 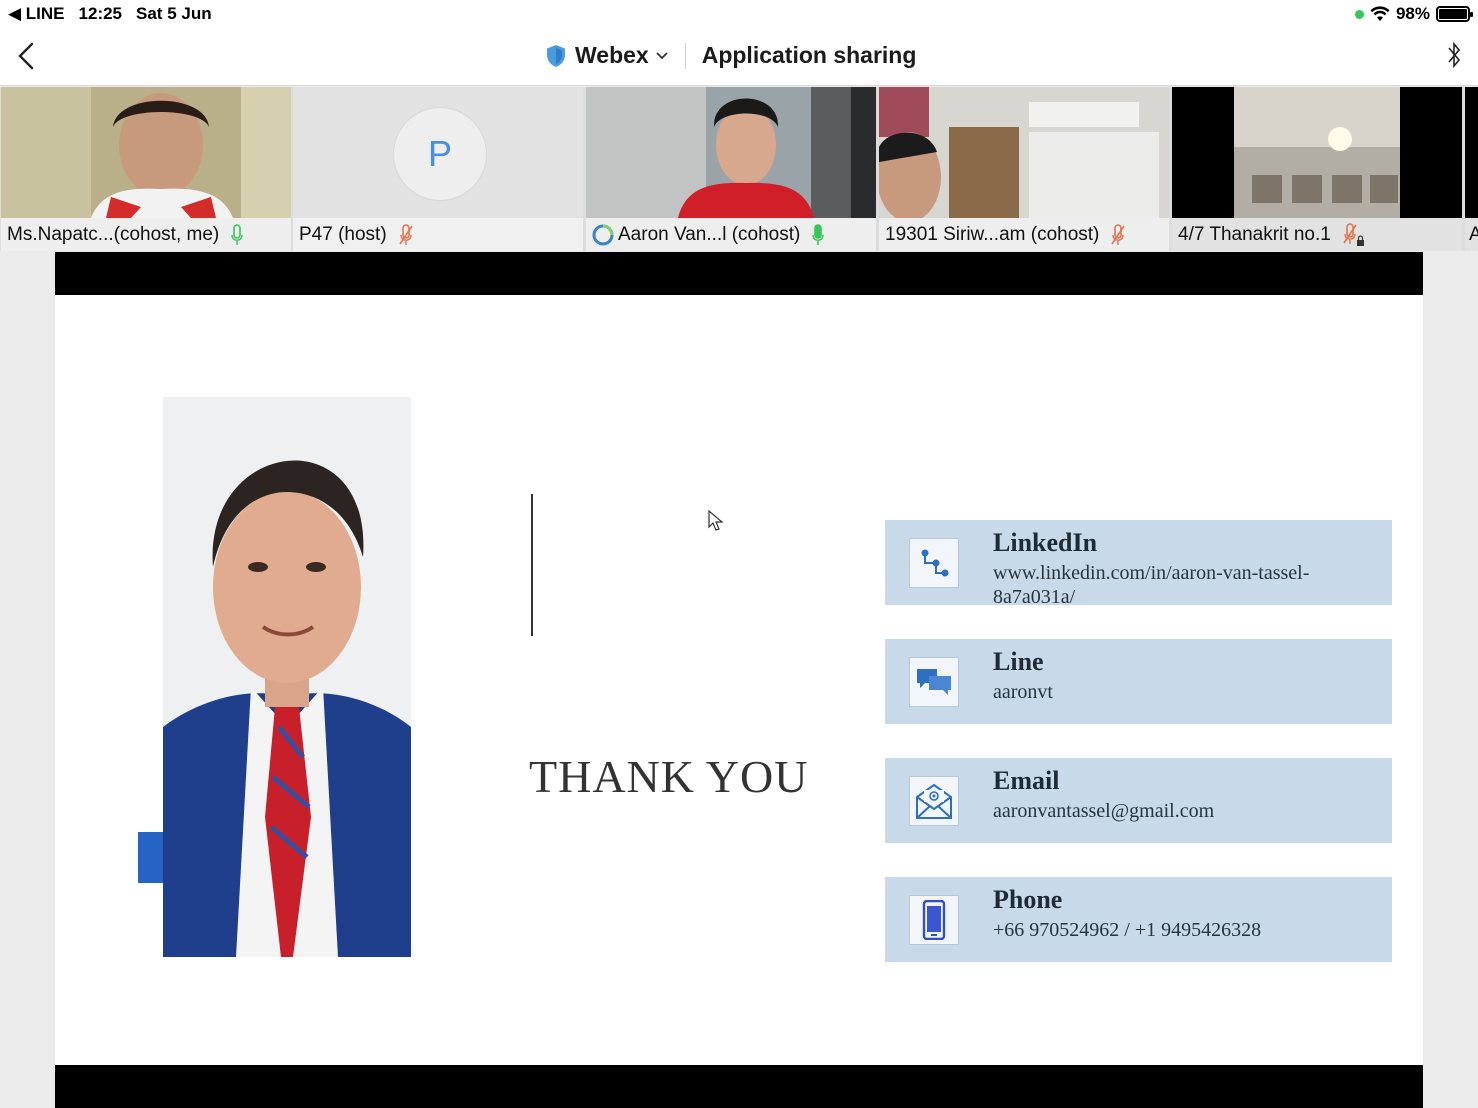 I want to click on status-date: Sat 5 Jun, so click(x=174, y=13).